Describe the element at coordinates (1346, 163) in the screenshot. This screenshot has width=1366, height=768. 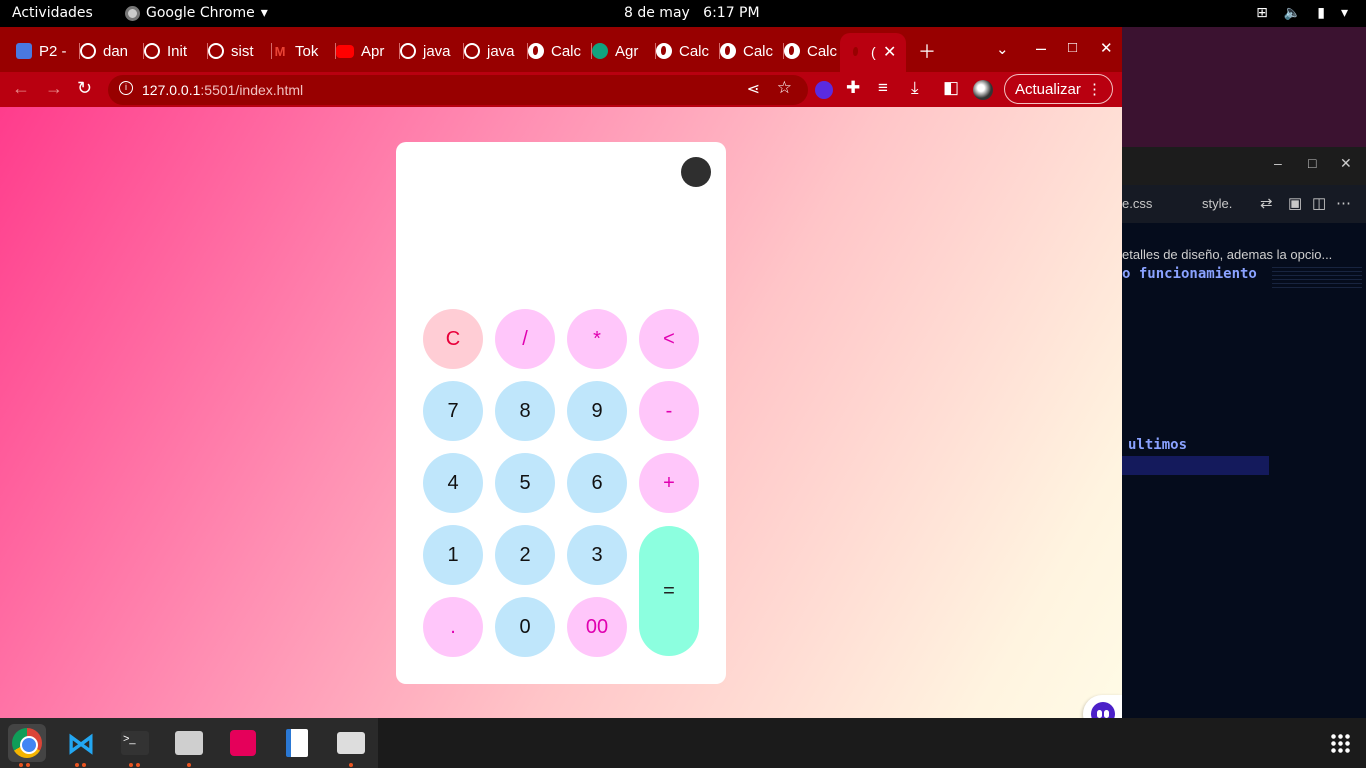
I see `close-icon: ✕` at that location.